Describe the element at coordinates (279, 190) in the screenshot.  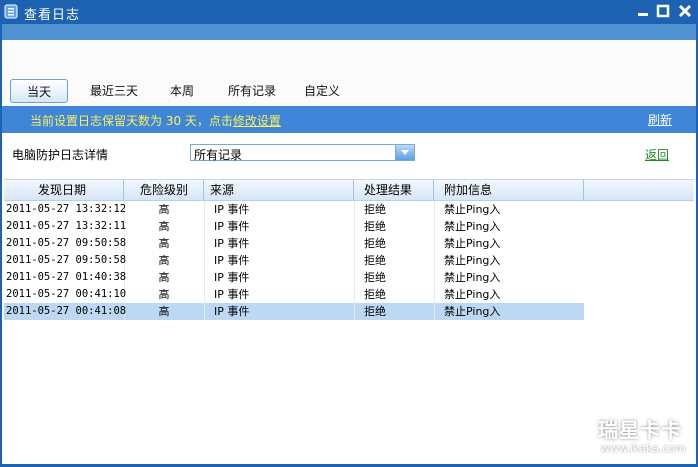
I see `column-header-source: 来源` at that location.